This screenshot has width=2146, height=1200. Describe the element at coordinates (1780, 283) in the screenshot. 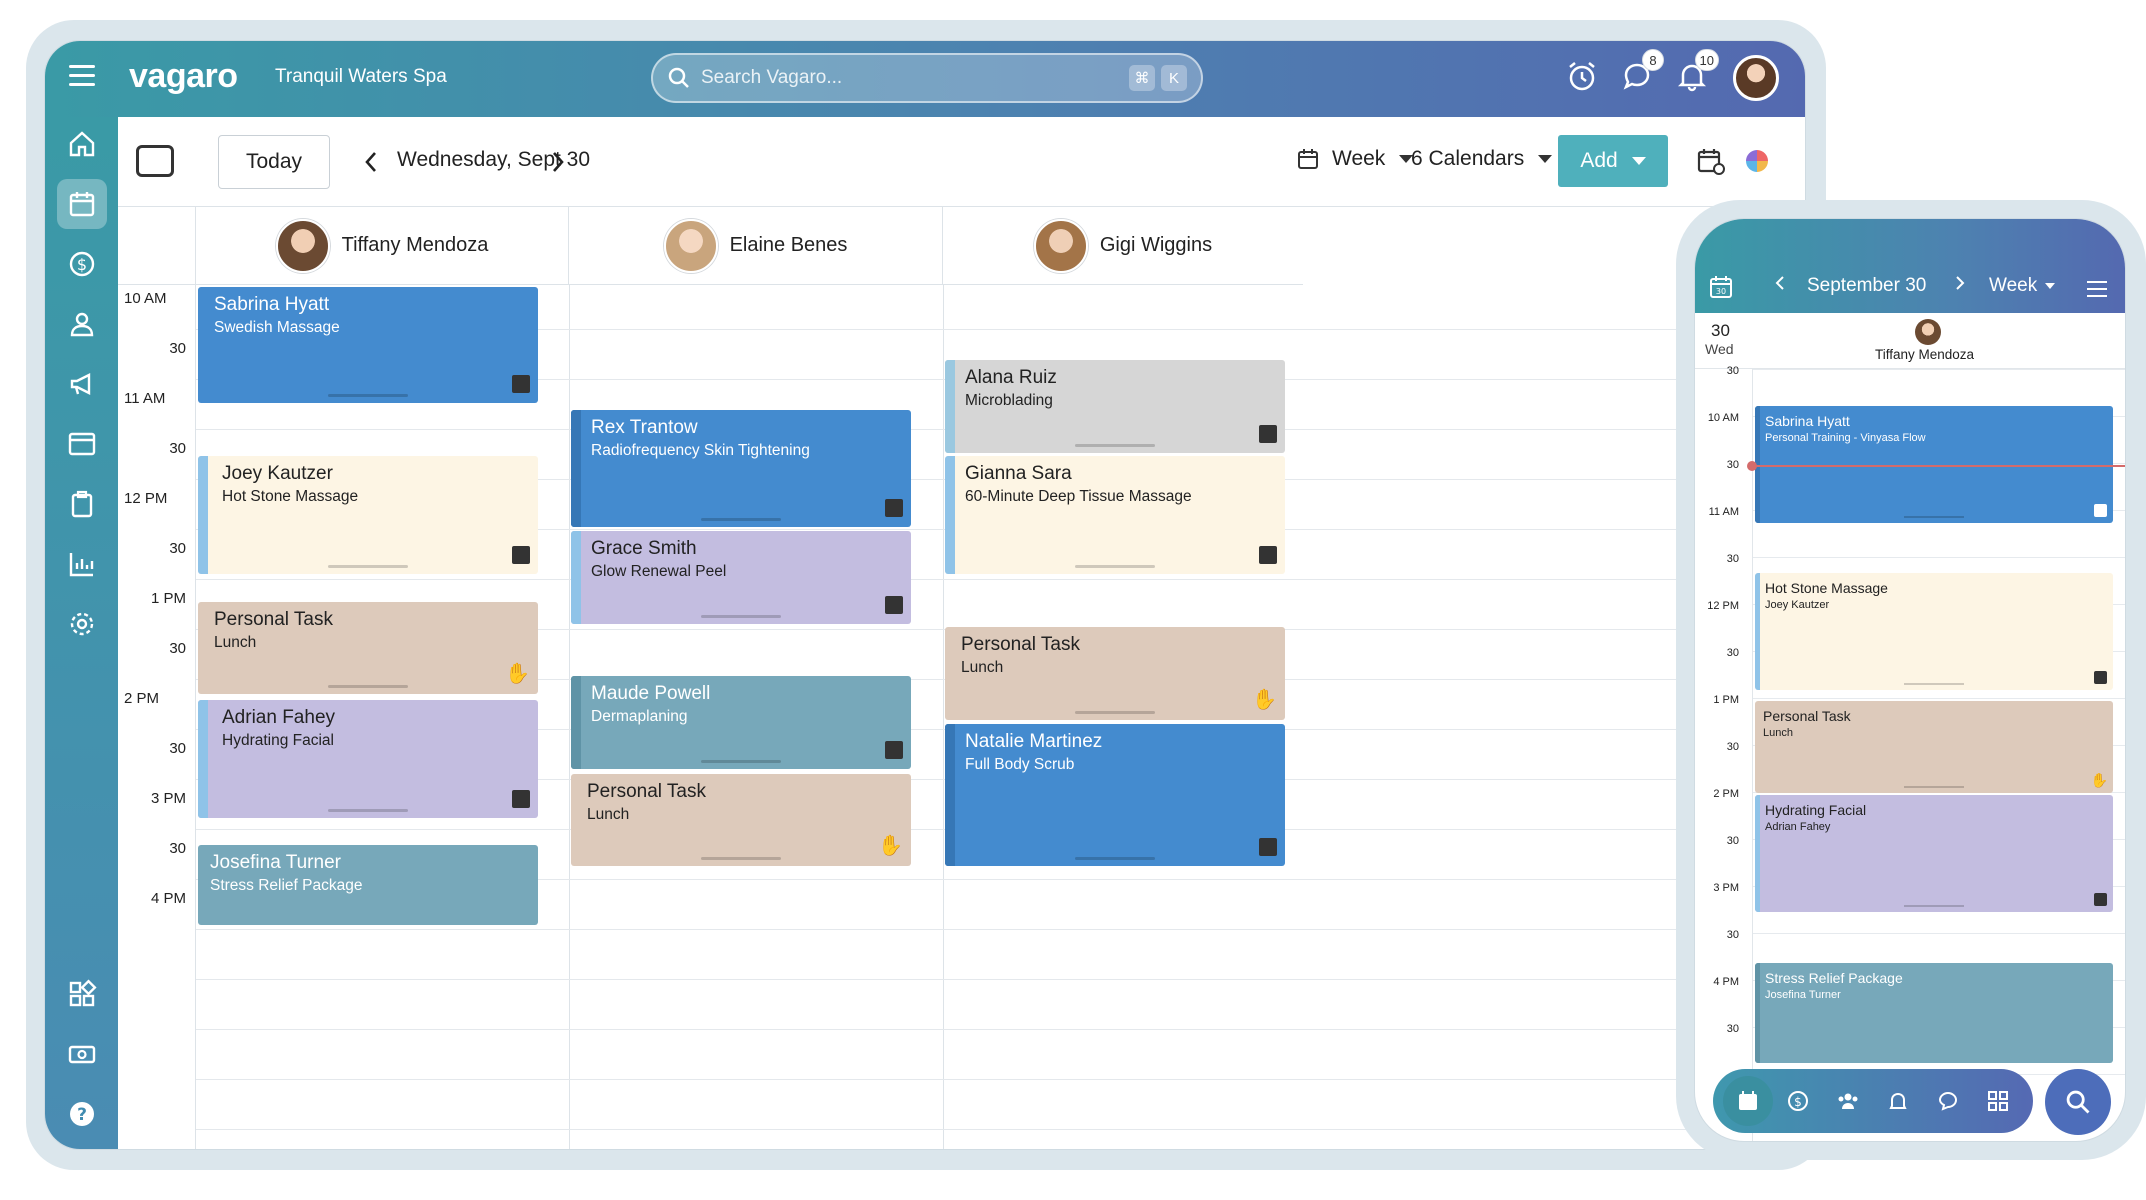

I see `phone-prev-arrow` at that location.